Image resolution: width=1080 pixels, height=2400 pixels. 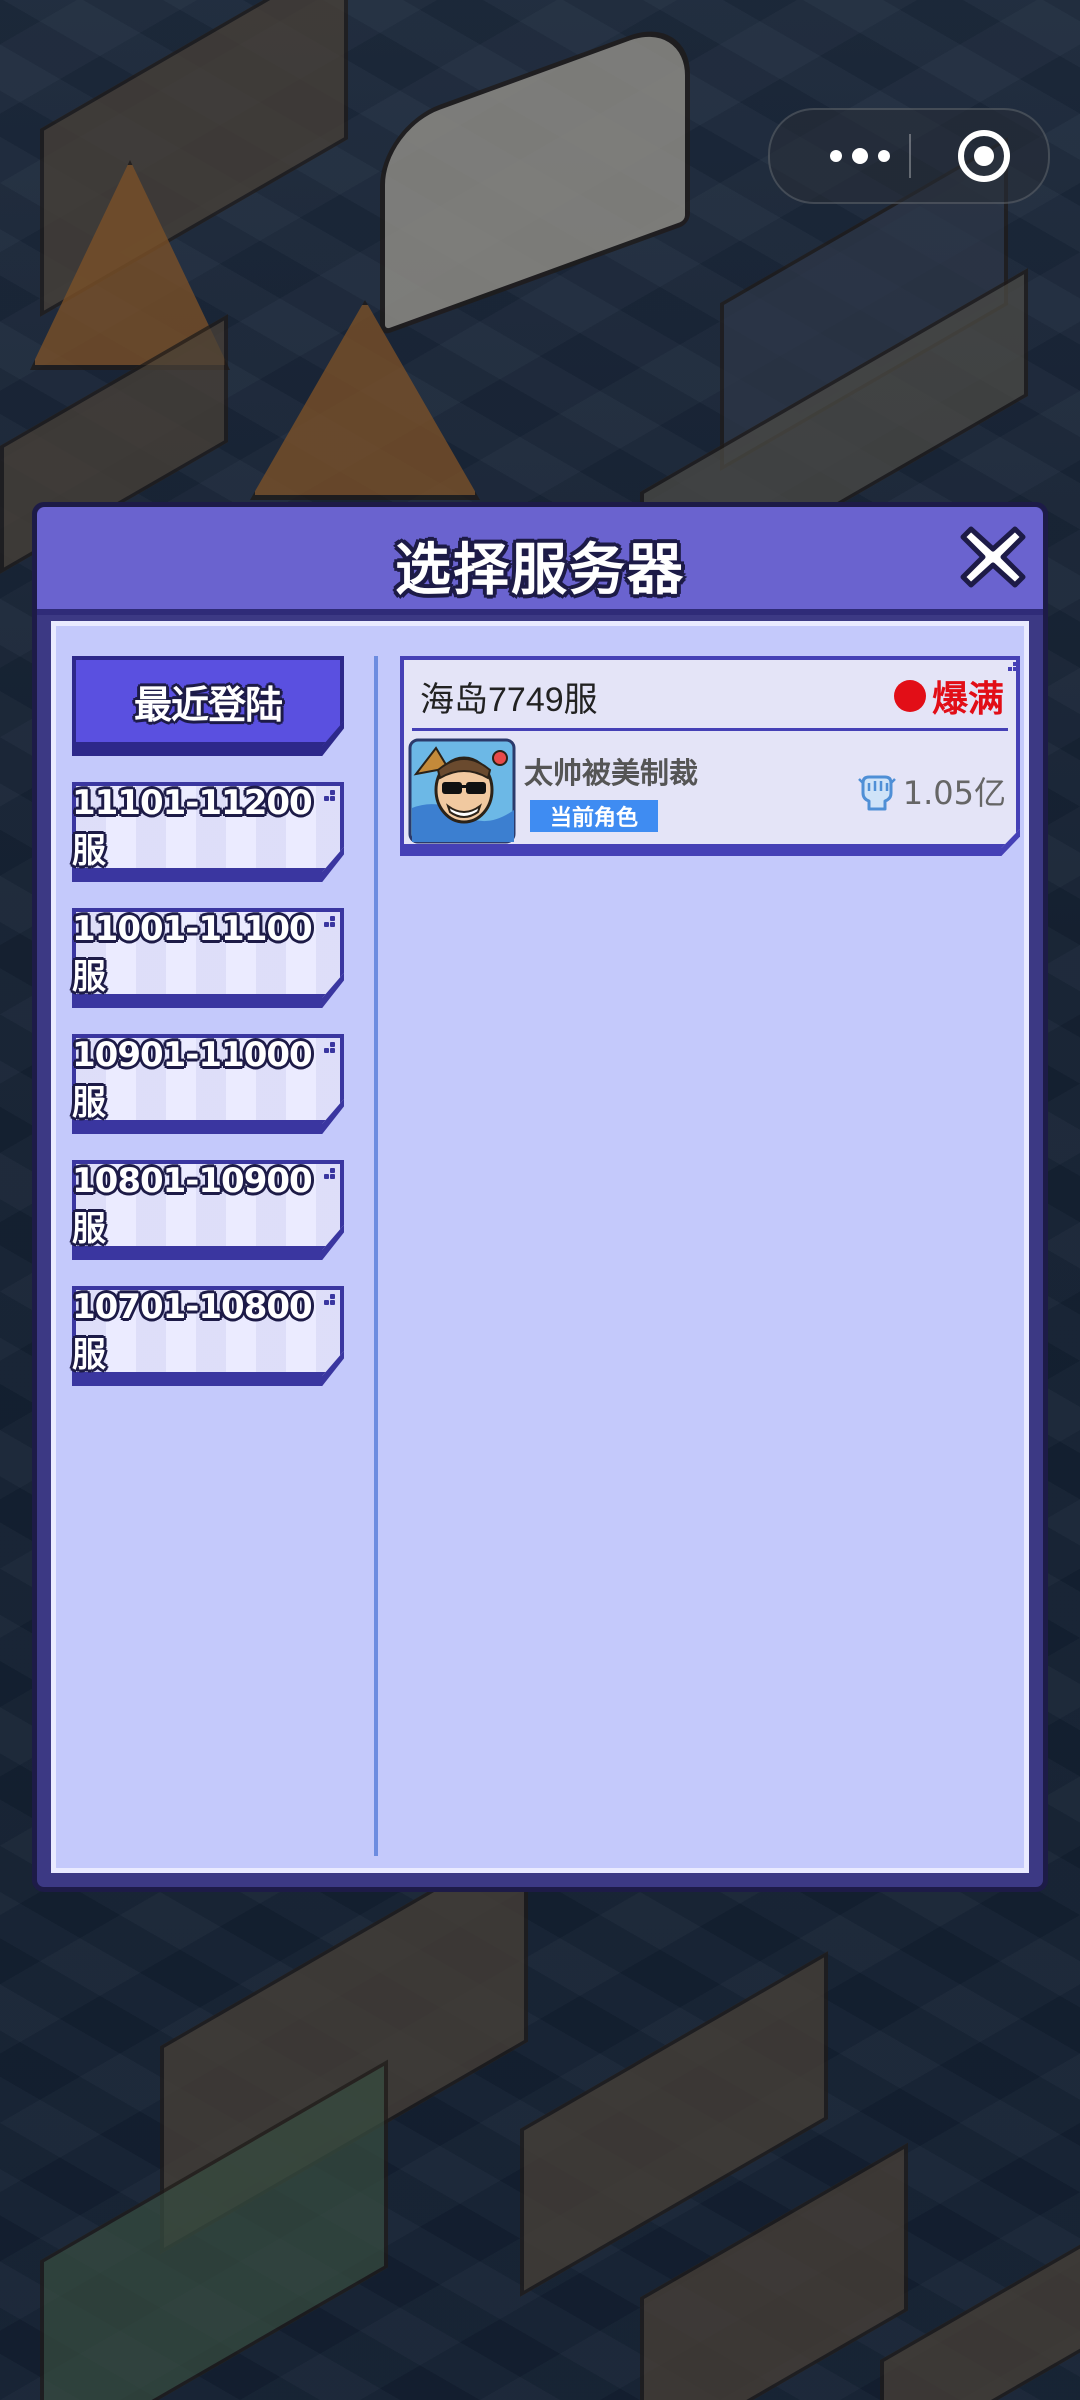 I want to click on server-group-10701-10800: 10701-10800服, so click(x=212, y=1336).